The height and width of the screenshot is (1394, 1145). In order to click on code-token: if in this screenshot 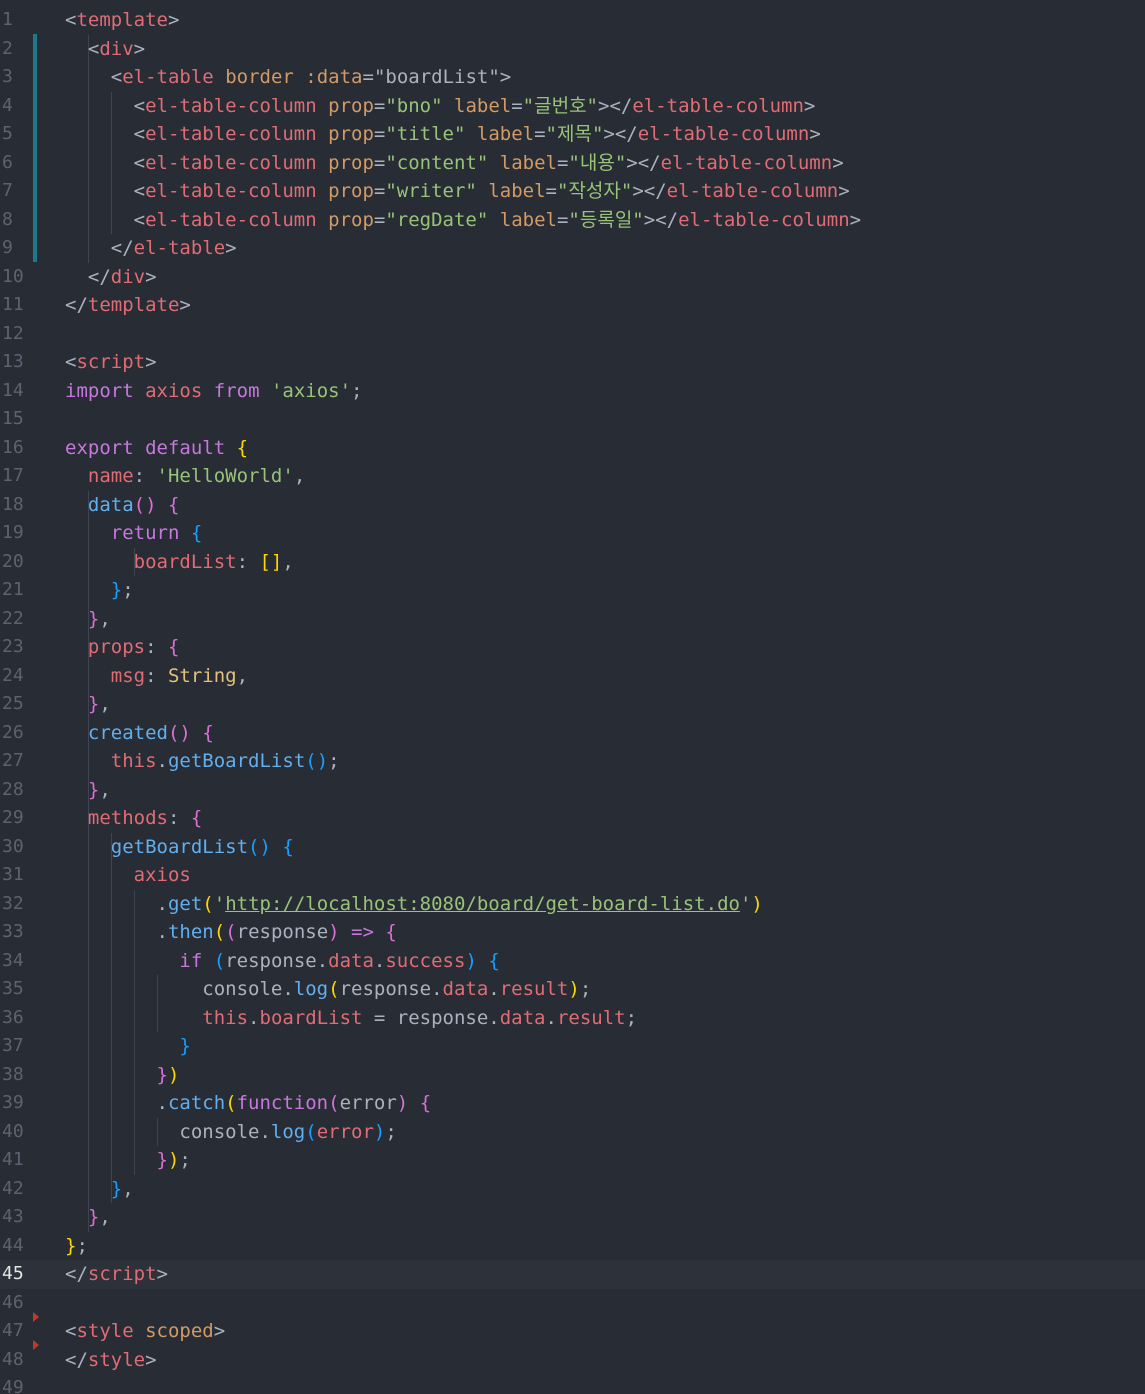, I will do `click(191, 960)`.